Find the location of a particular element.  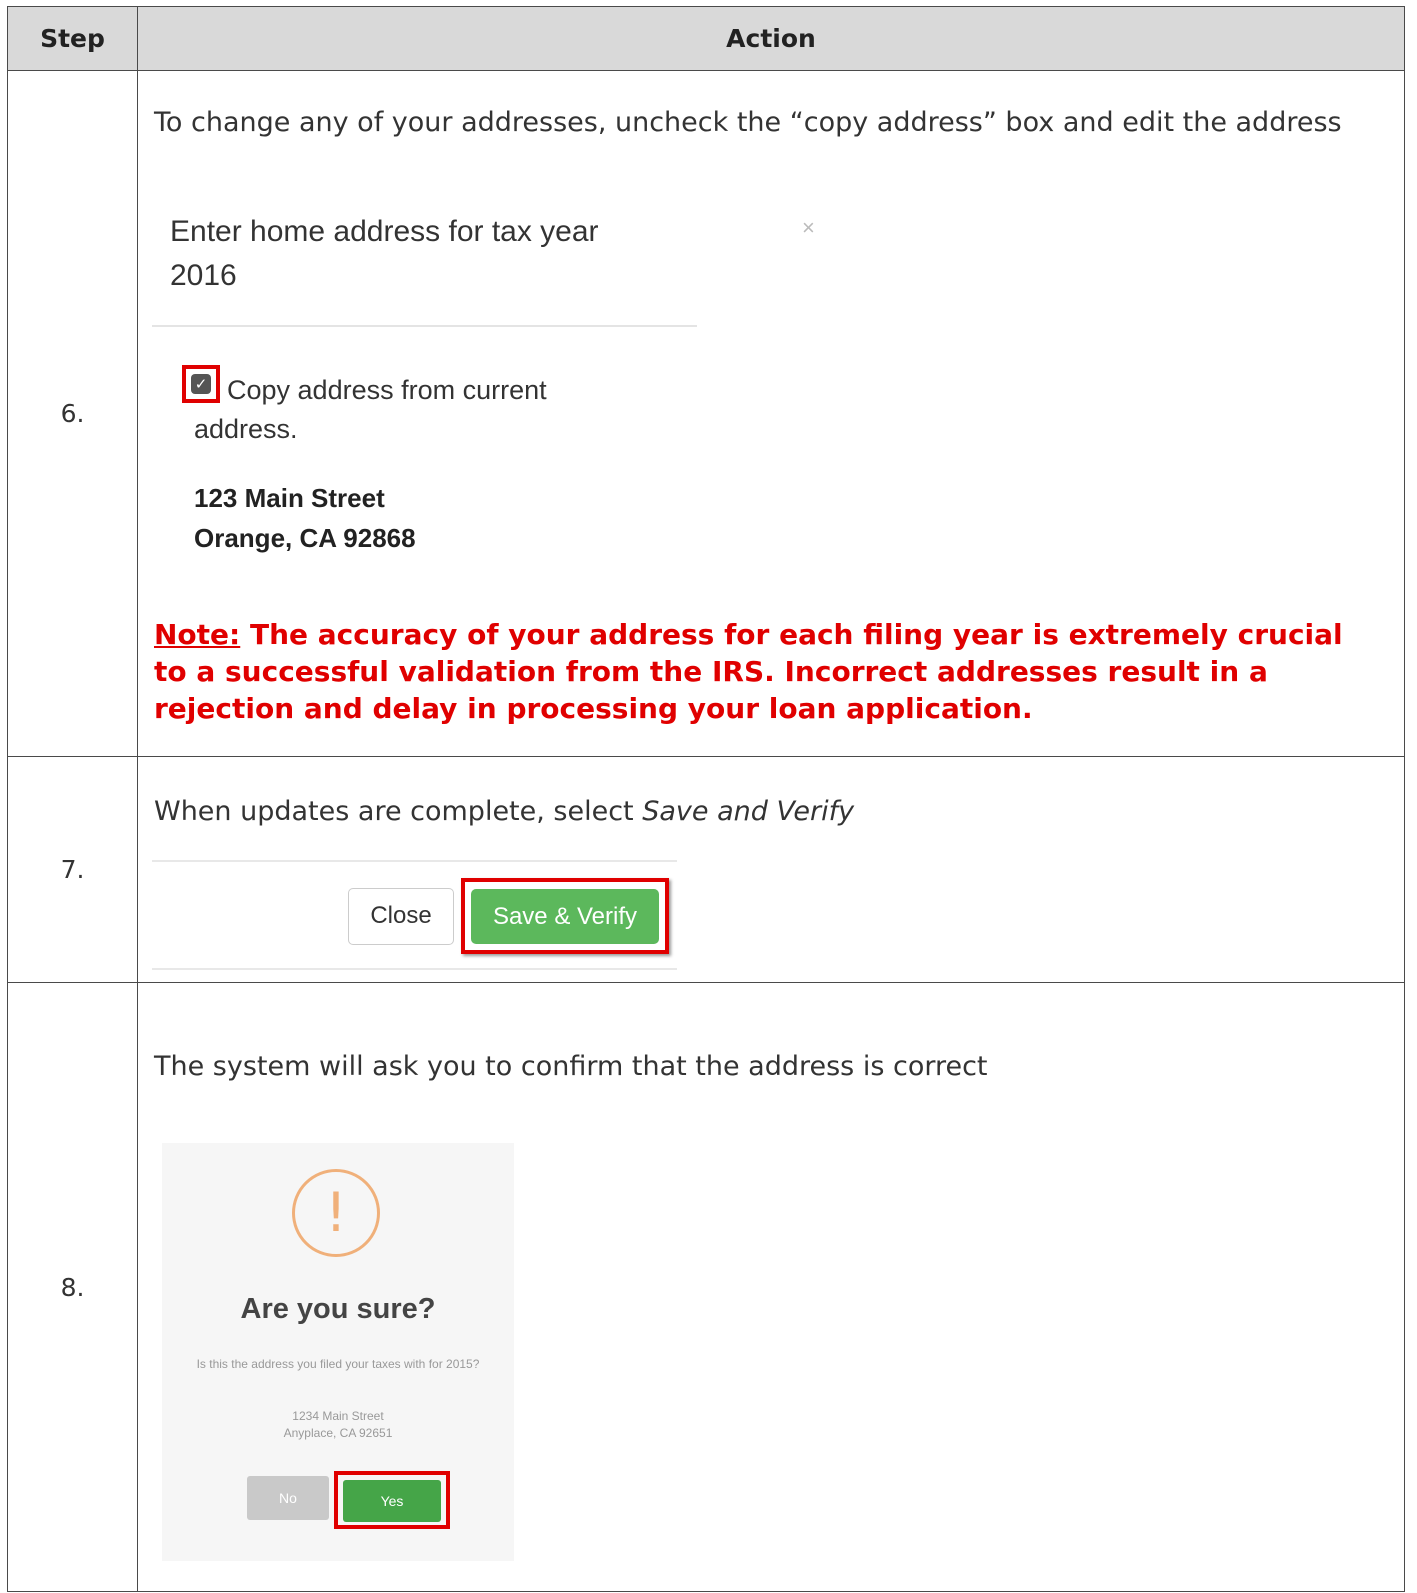

save-and-verify-button: Save & Verify is located at coordinates (565, 916).